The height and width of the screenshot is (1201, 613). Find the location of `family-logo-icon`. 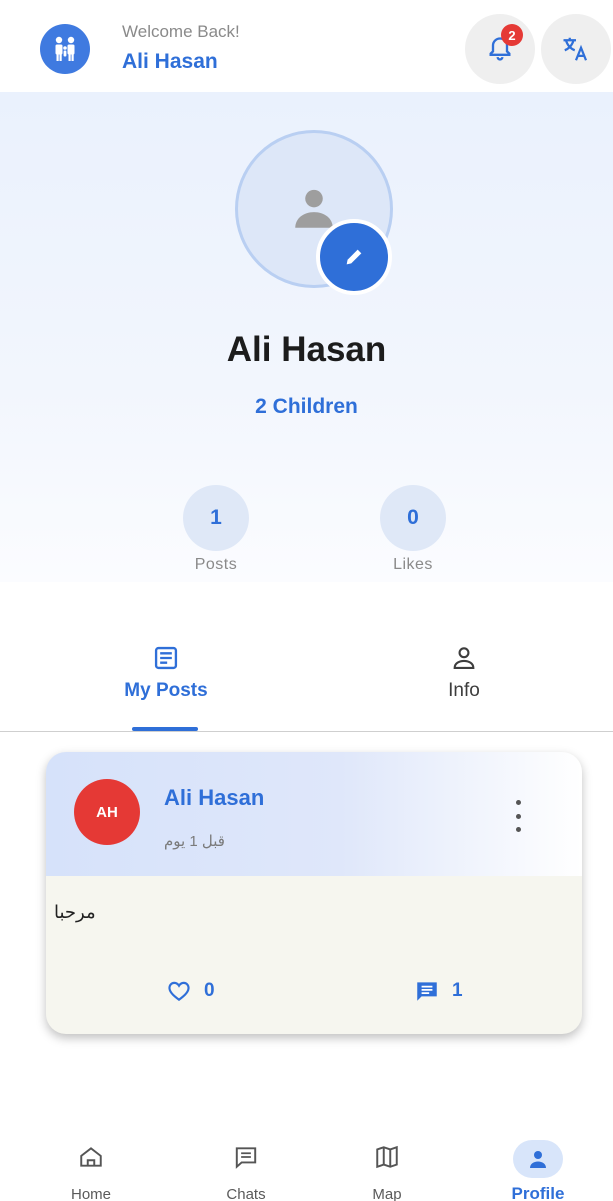

family-logo-icon is located at coordinates (65, 49).